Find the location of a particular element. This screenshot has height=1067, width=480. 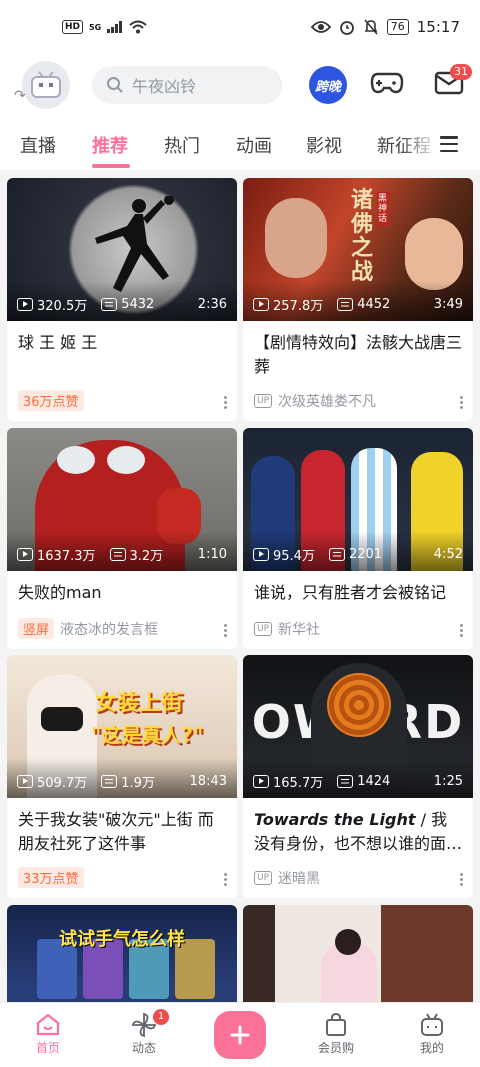

video-card: 95.4万 2201 4:52 谁说，只有胜者才会被铭记 UP 新华社 is located at coordinates (358, 538).